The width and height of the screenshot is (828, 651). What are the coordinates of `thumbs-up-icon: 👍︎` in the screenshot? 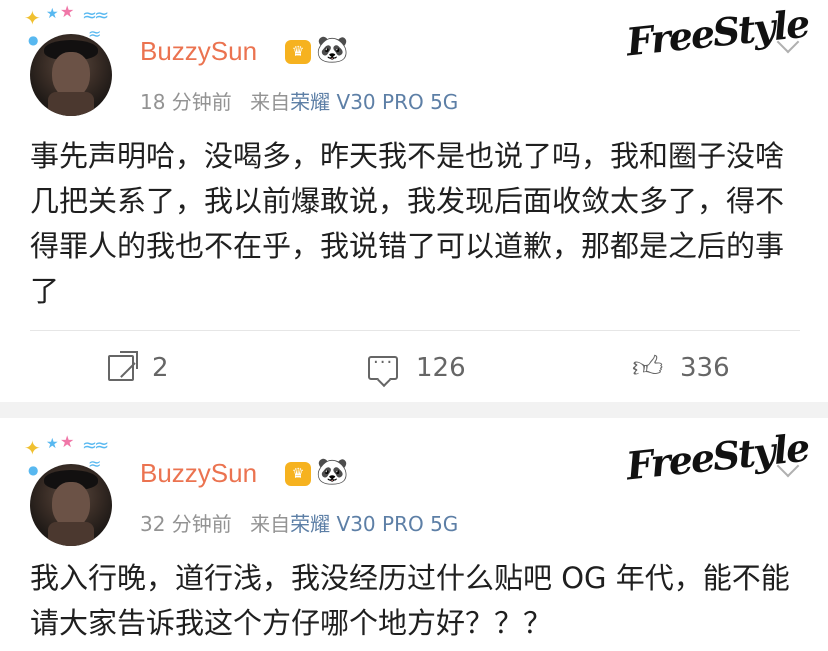 It's located at (648, 367).